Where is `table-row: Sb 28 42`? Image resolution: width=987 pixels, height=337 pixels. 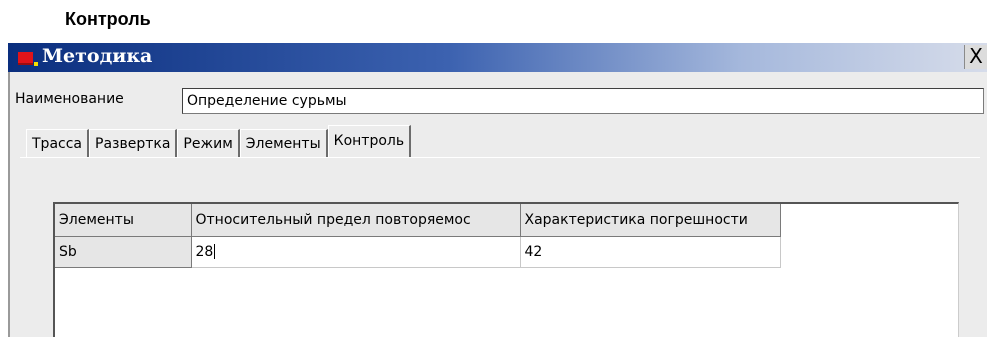 table-row: Sb 28 42 is located at coordinates (418, 252).